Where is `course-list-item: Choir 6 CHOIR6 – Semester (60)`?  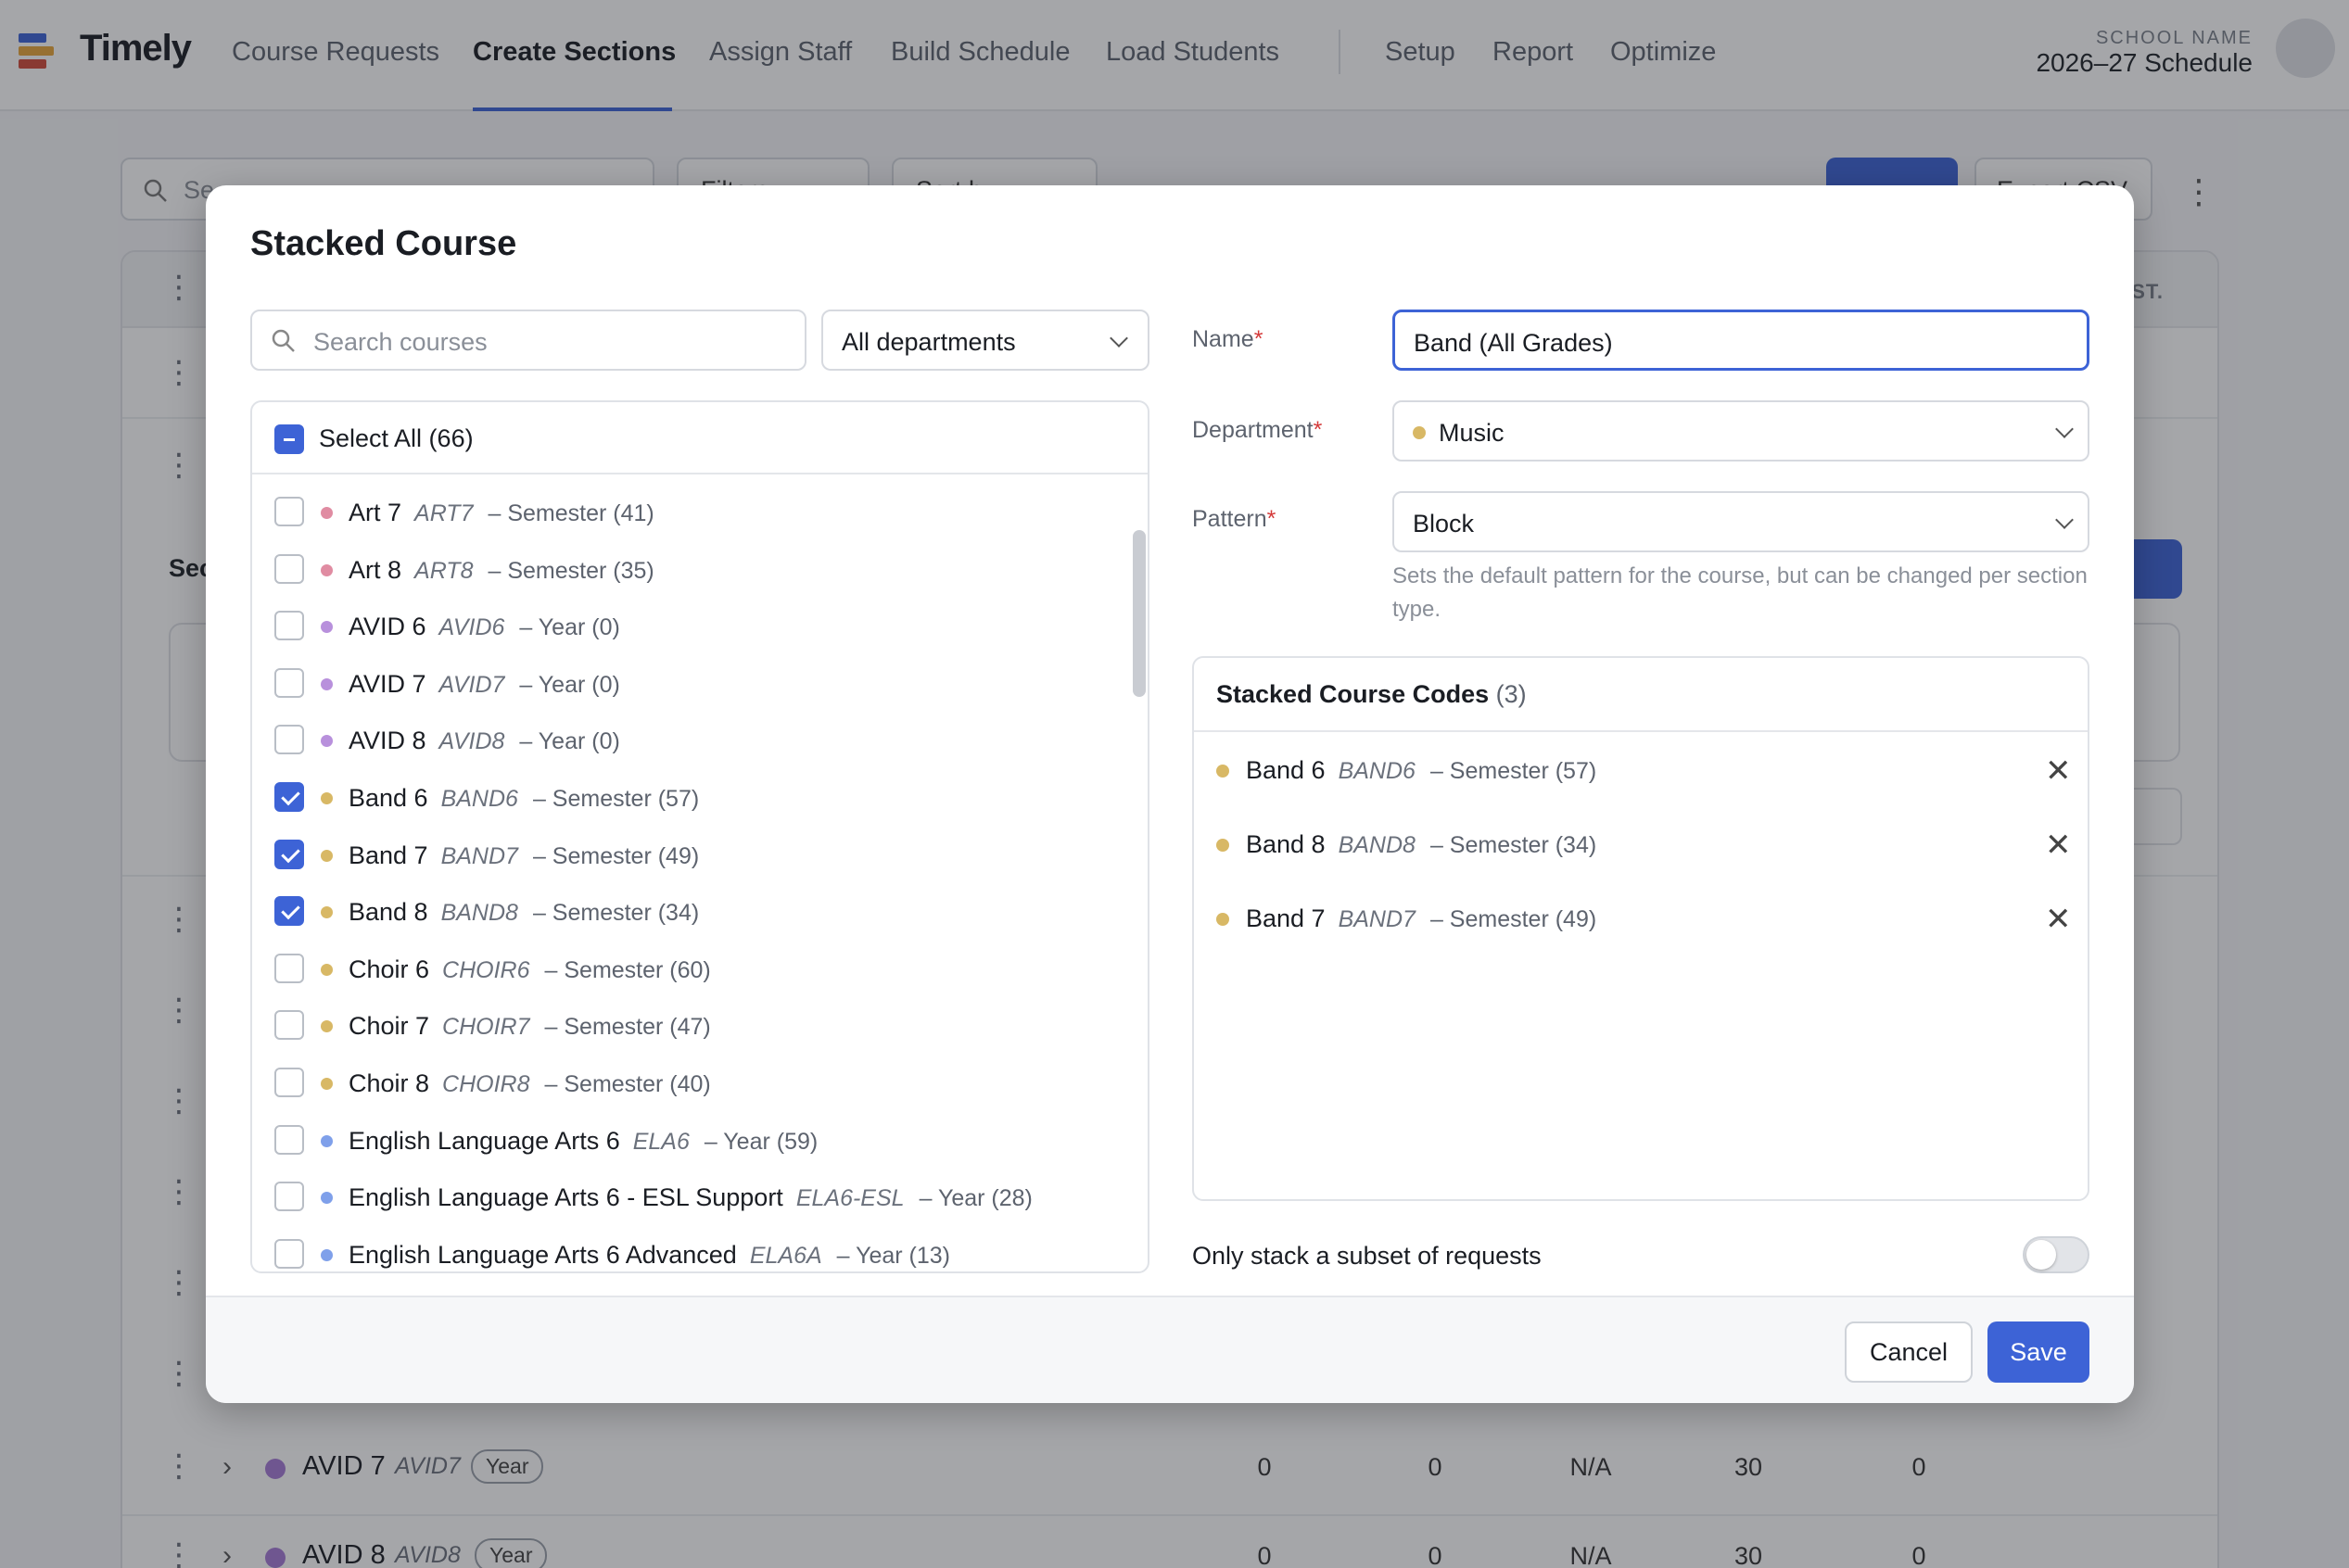 course-list-item: Choir 6 CHOIR6 – Semester (60) is located at coordinates (688, 969).